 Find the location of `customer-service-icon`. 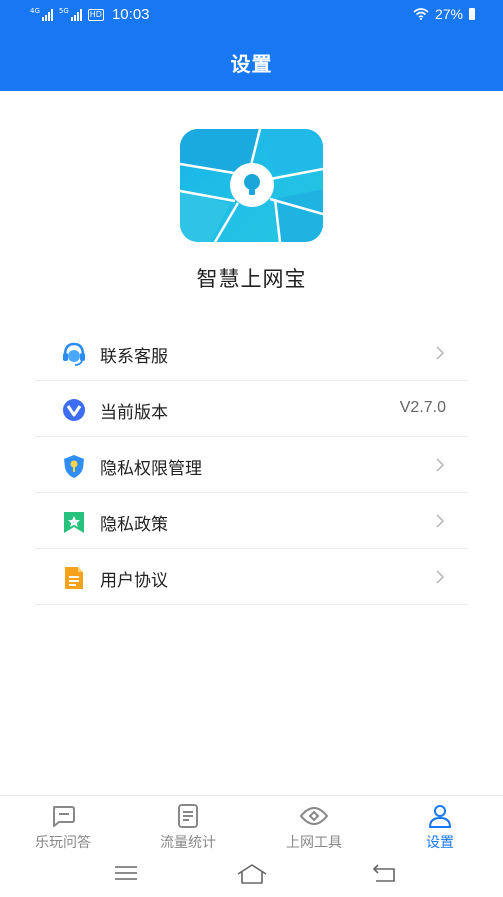

customer-service-icon is located at coordinates (74, 354).